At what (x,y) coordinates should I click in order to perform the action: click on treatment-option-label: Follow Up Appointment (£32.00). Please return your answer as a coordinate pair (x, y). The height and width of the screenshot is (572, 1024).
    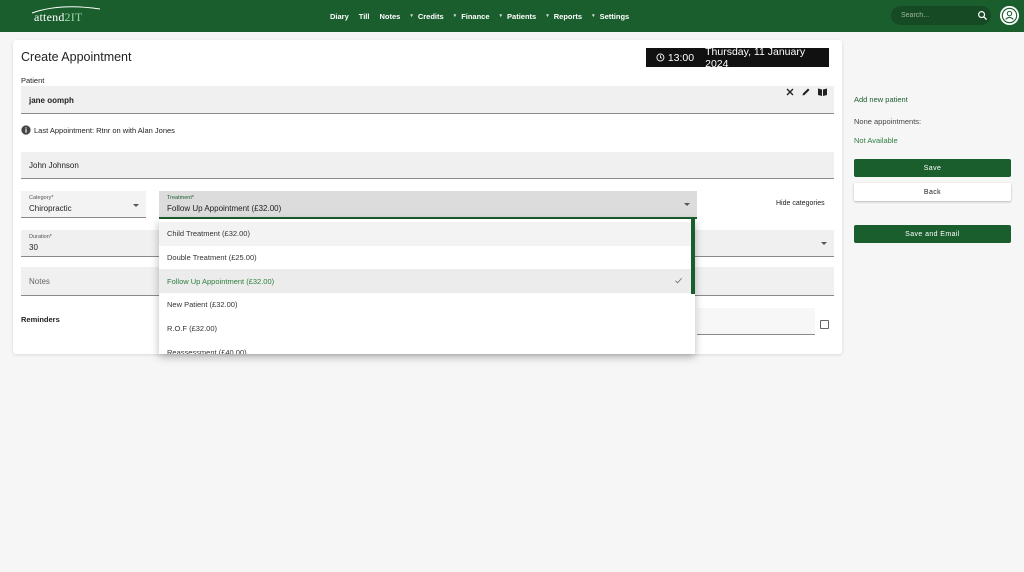
    Looking at the image, I should click on (221, 281).